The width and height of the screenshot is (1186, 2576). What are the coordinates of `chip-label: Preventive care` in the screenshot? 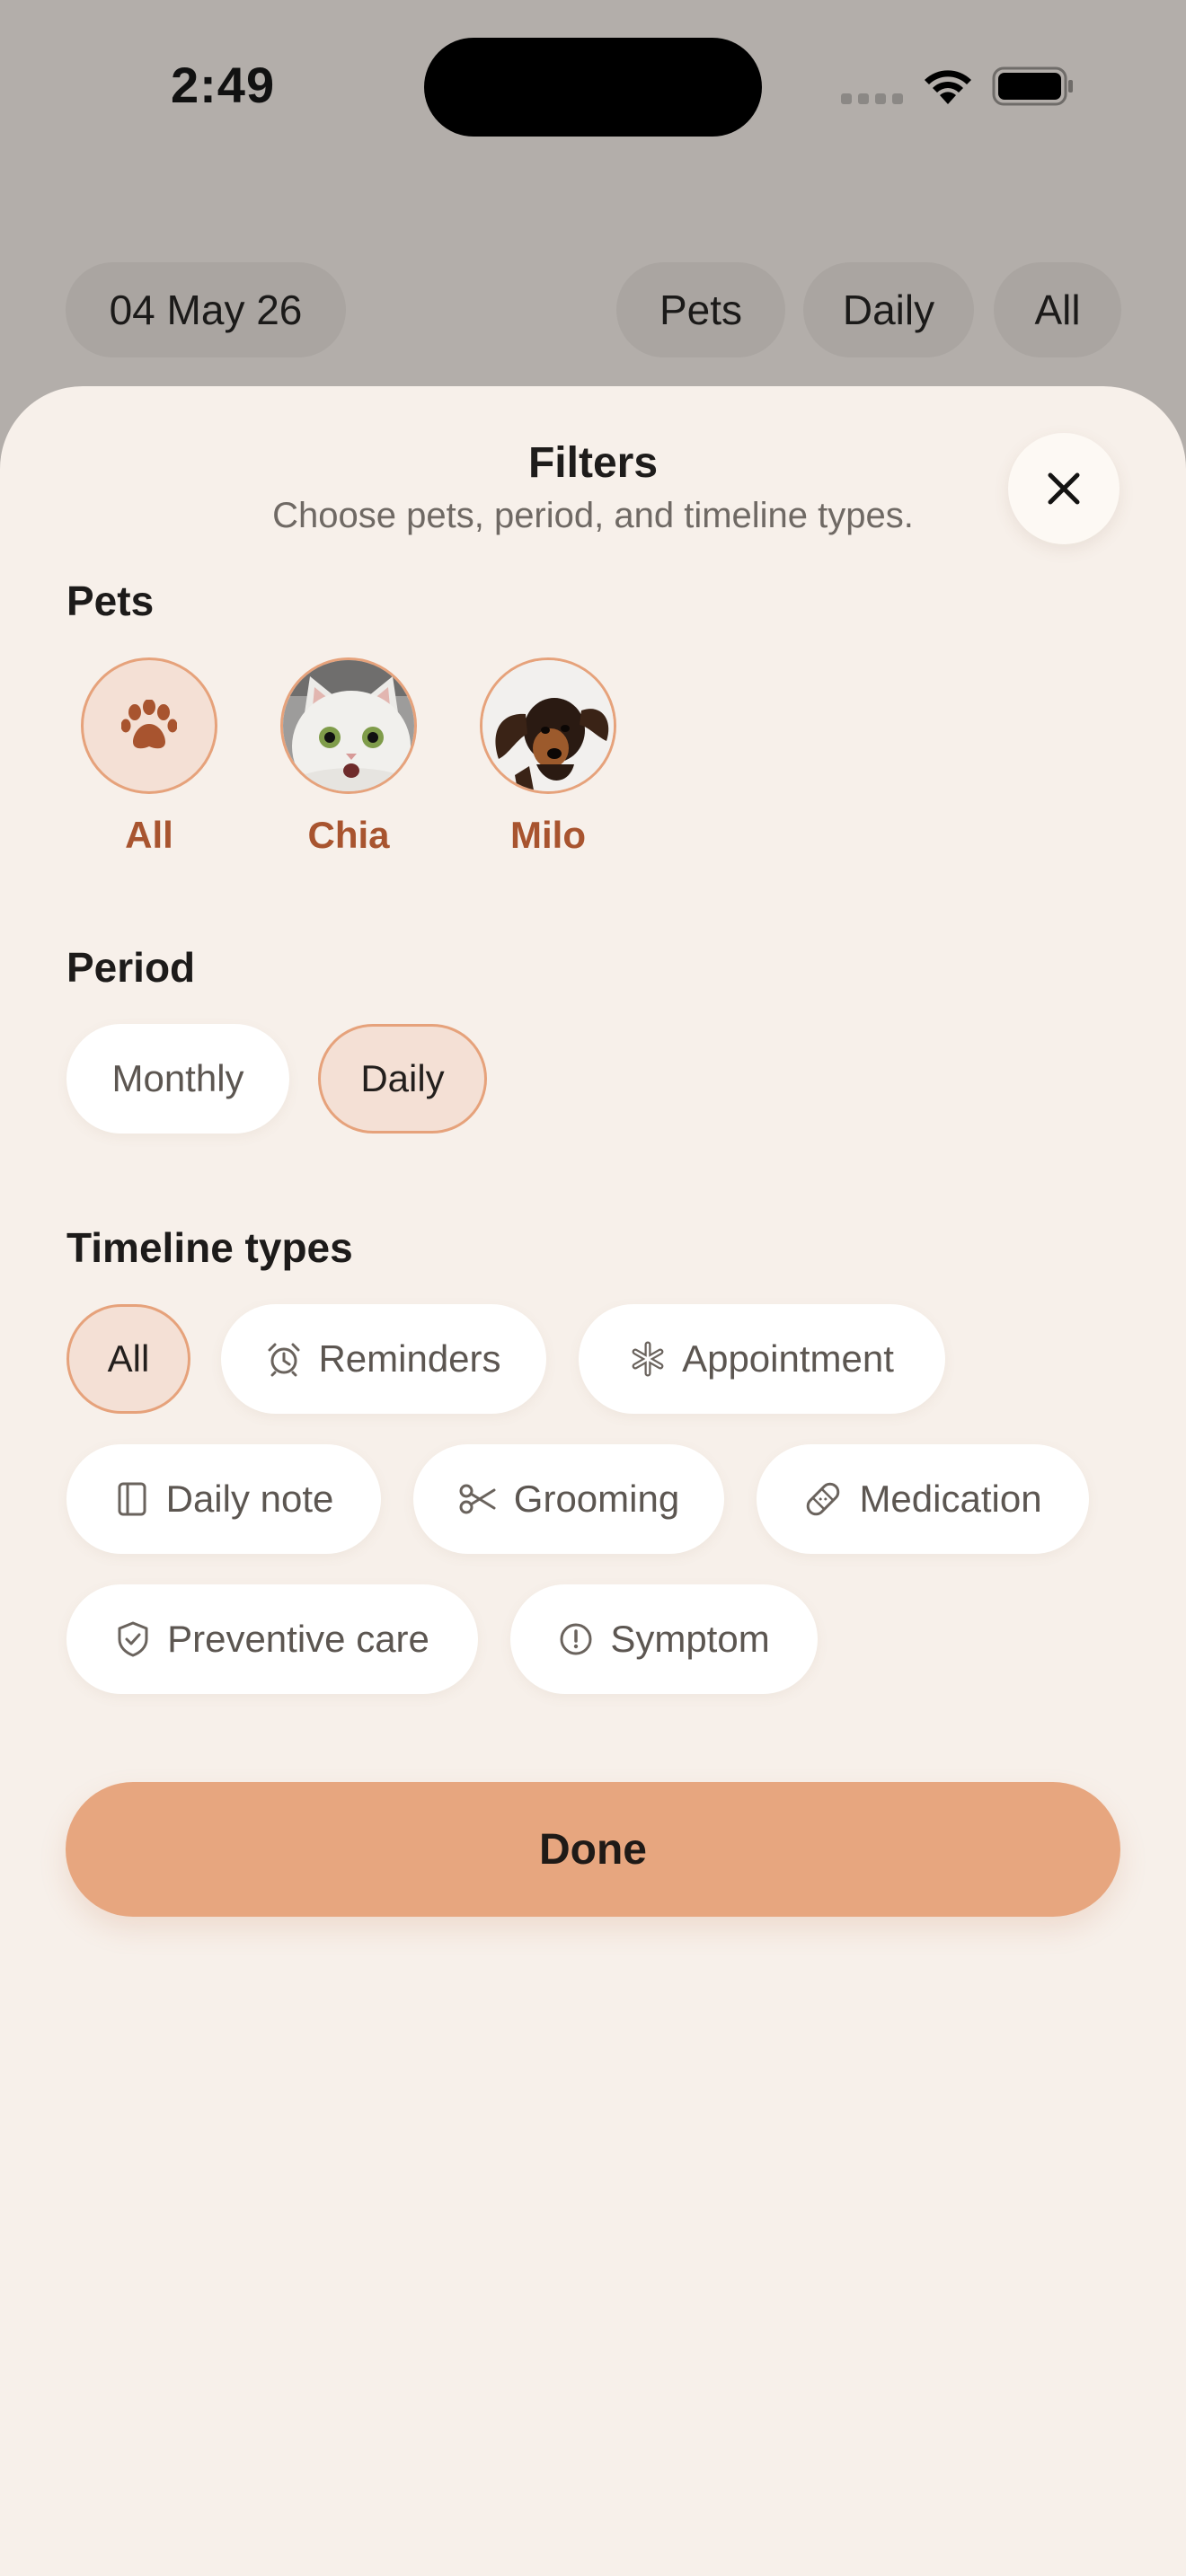 It's located at (298, 1639).